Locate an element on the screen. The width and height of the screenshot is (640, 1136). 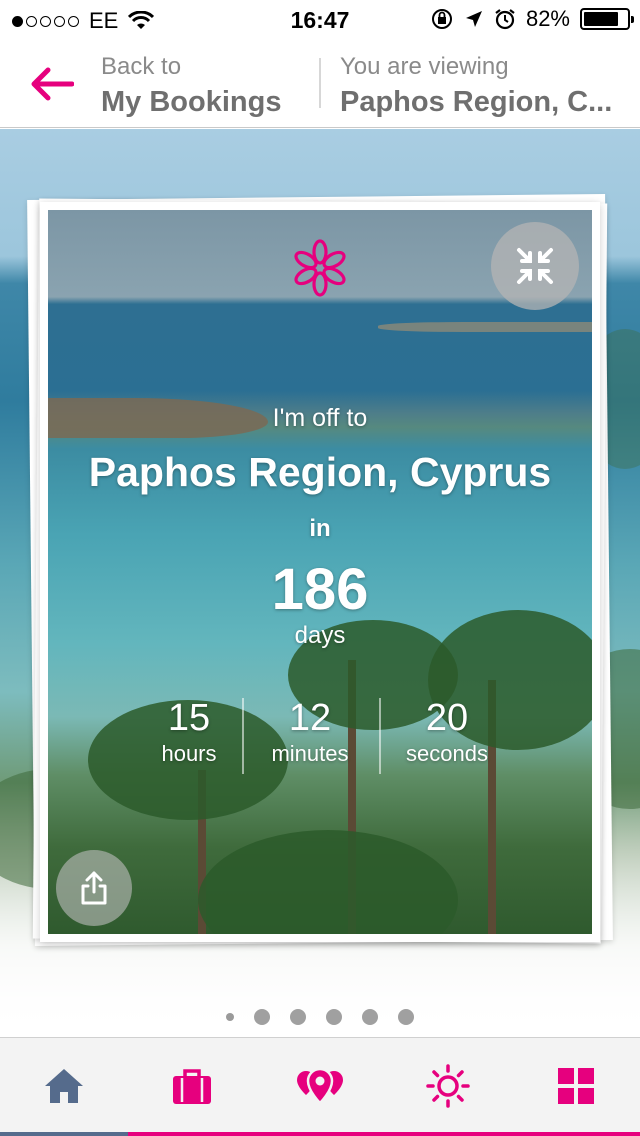
tab-weather is located at coordinates (448, 1085).